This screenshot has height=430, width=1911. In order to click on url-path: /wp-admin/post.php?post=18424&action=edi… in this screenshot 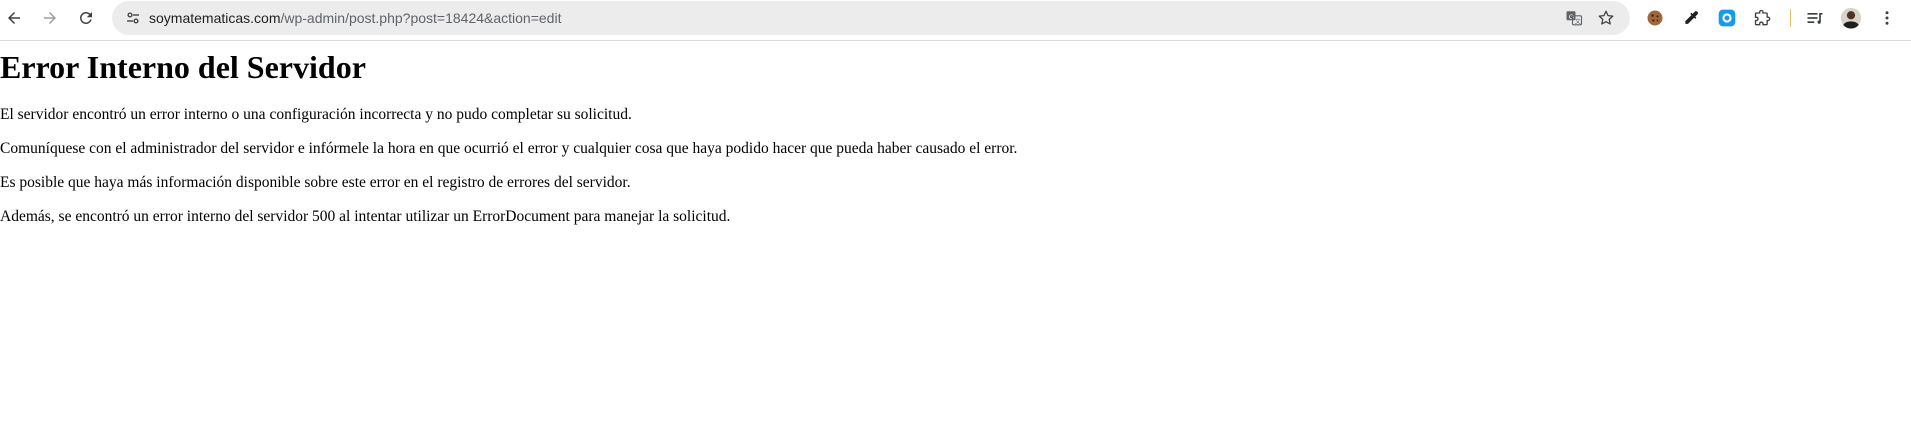, I will do `click(421, 18)`.